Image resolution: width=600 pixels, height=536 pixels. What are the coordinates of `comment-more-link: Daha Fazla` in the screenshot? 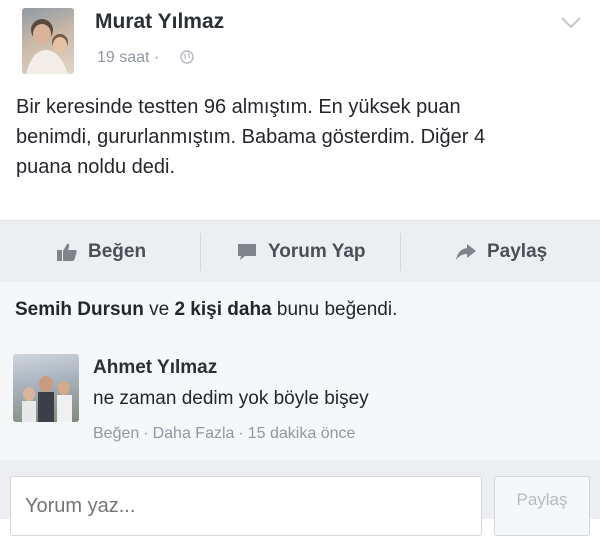 It's located at (194, 433).